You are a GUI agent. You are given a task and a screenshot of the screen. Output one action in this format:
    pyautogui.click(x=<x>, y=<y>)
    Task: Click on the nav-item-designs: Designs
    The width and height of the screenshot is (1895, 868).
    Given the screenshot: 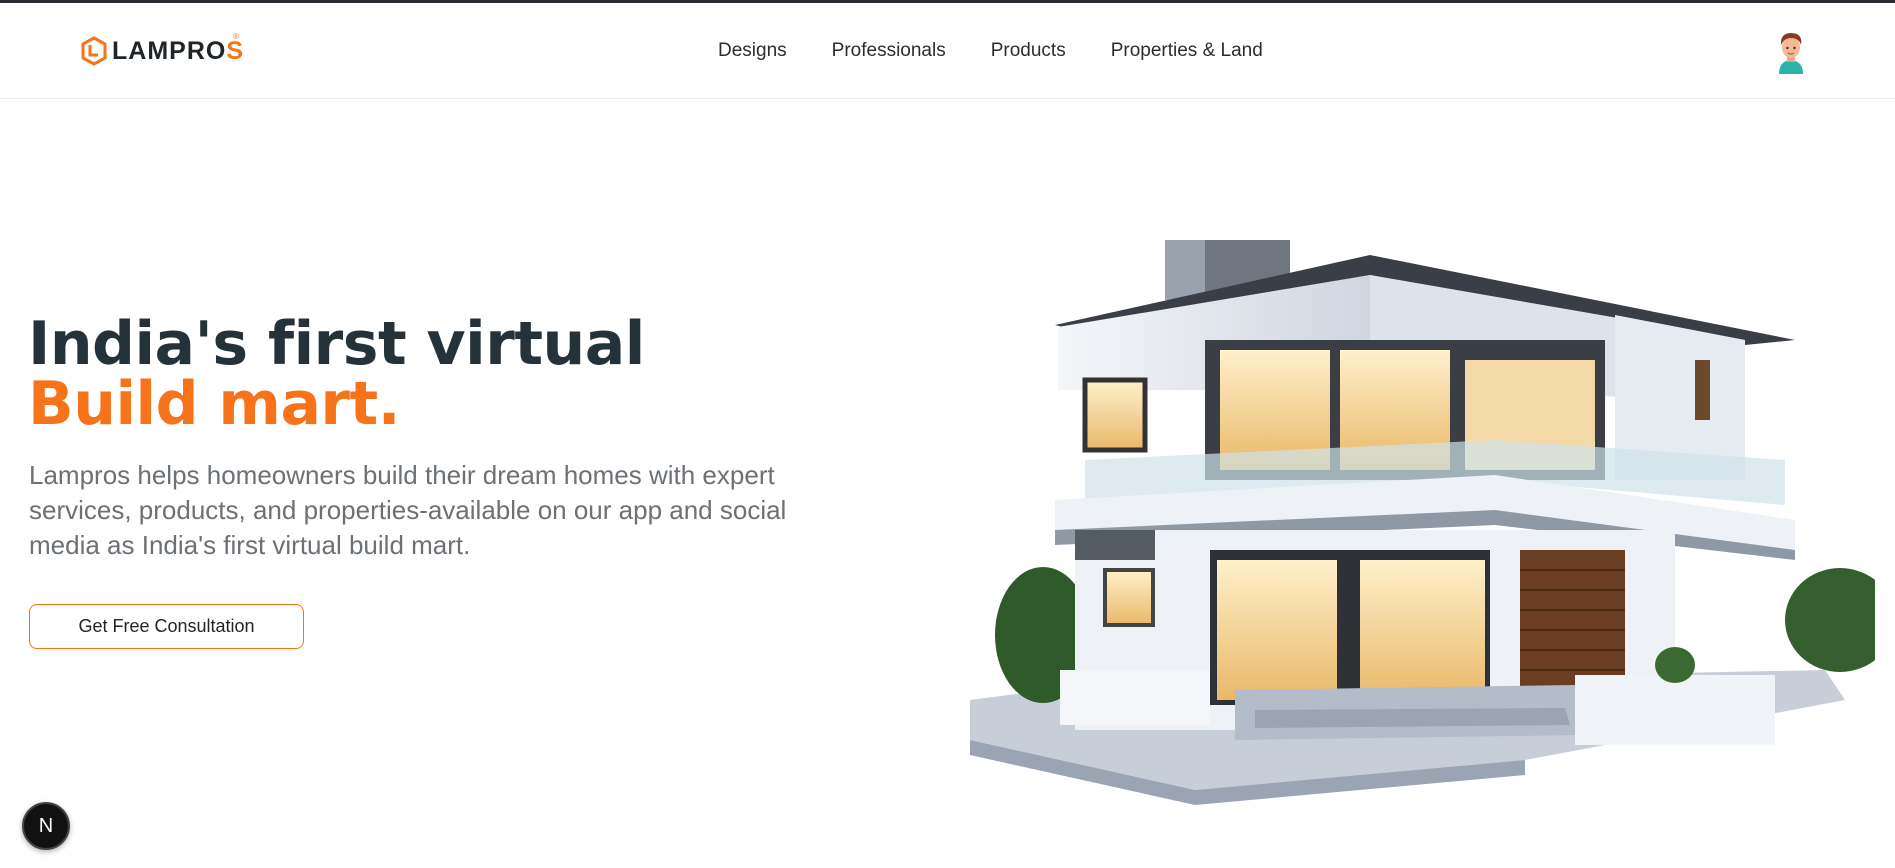 What is the action you would take?
    pyautogui.click(x=752, y=51)
    